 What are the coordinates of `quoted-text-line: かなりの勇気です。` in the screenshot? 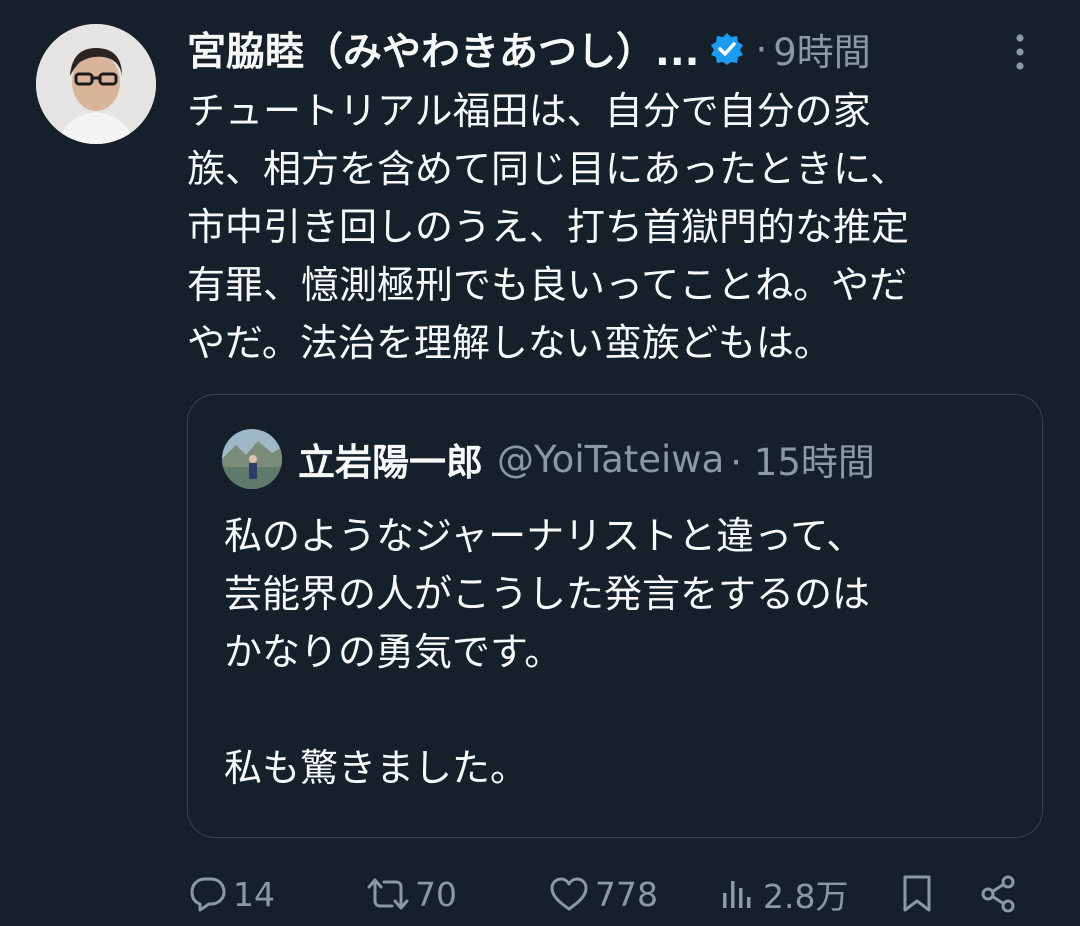 It's located at (393, 652).